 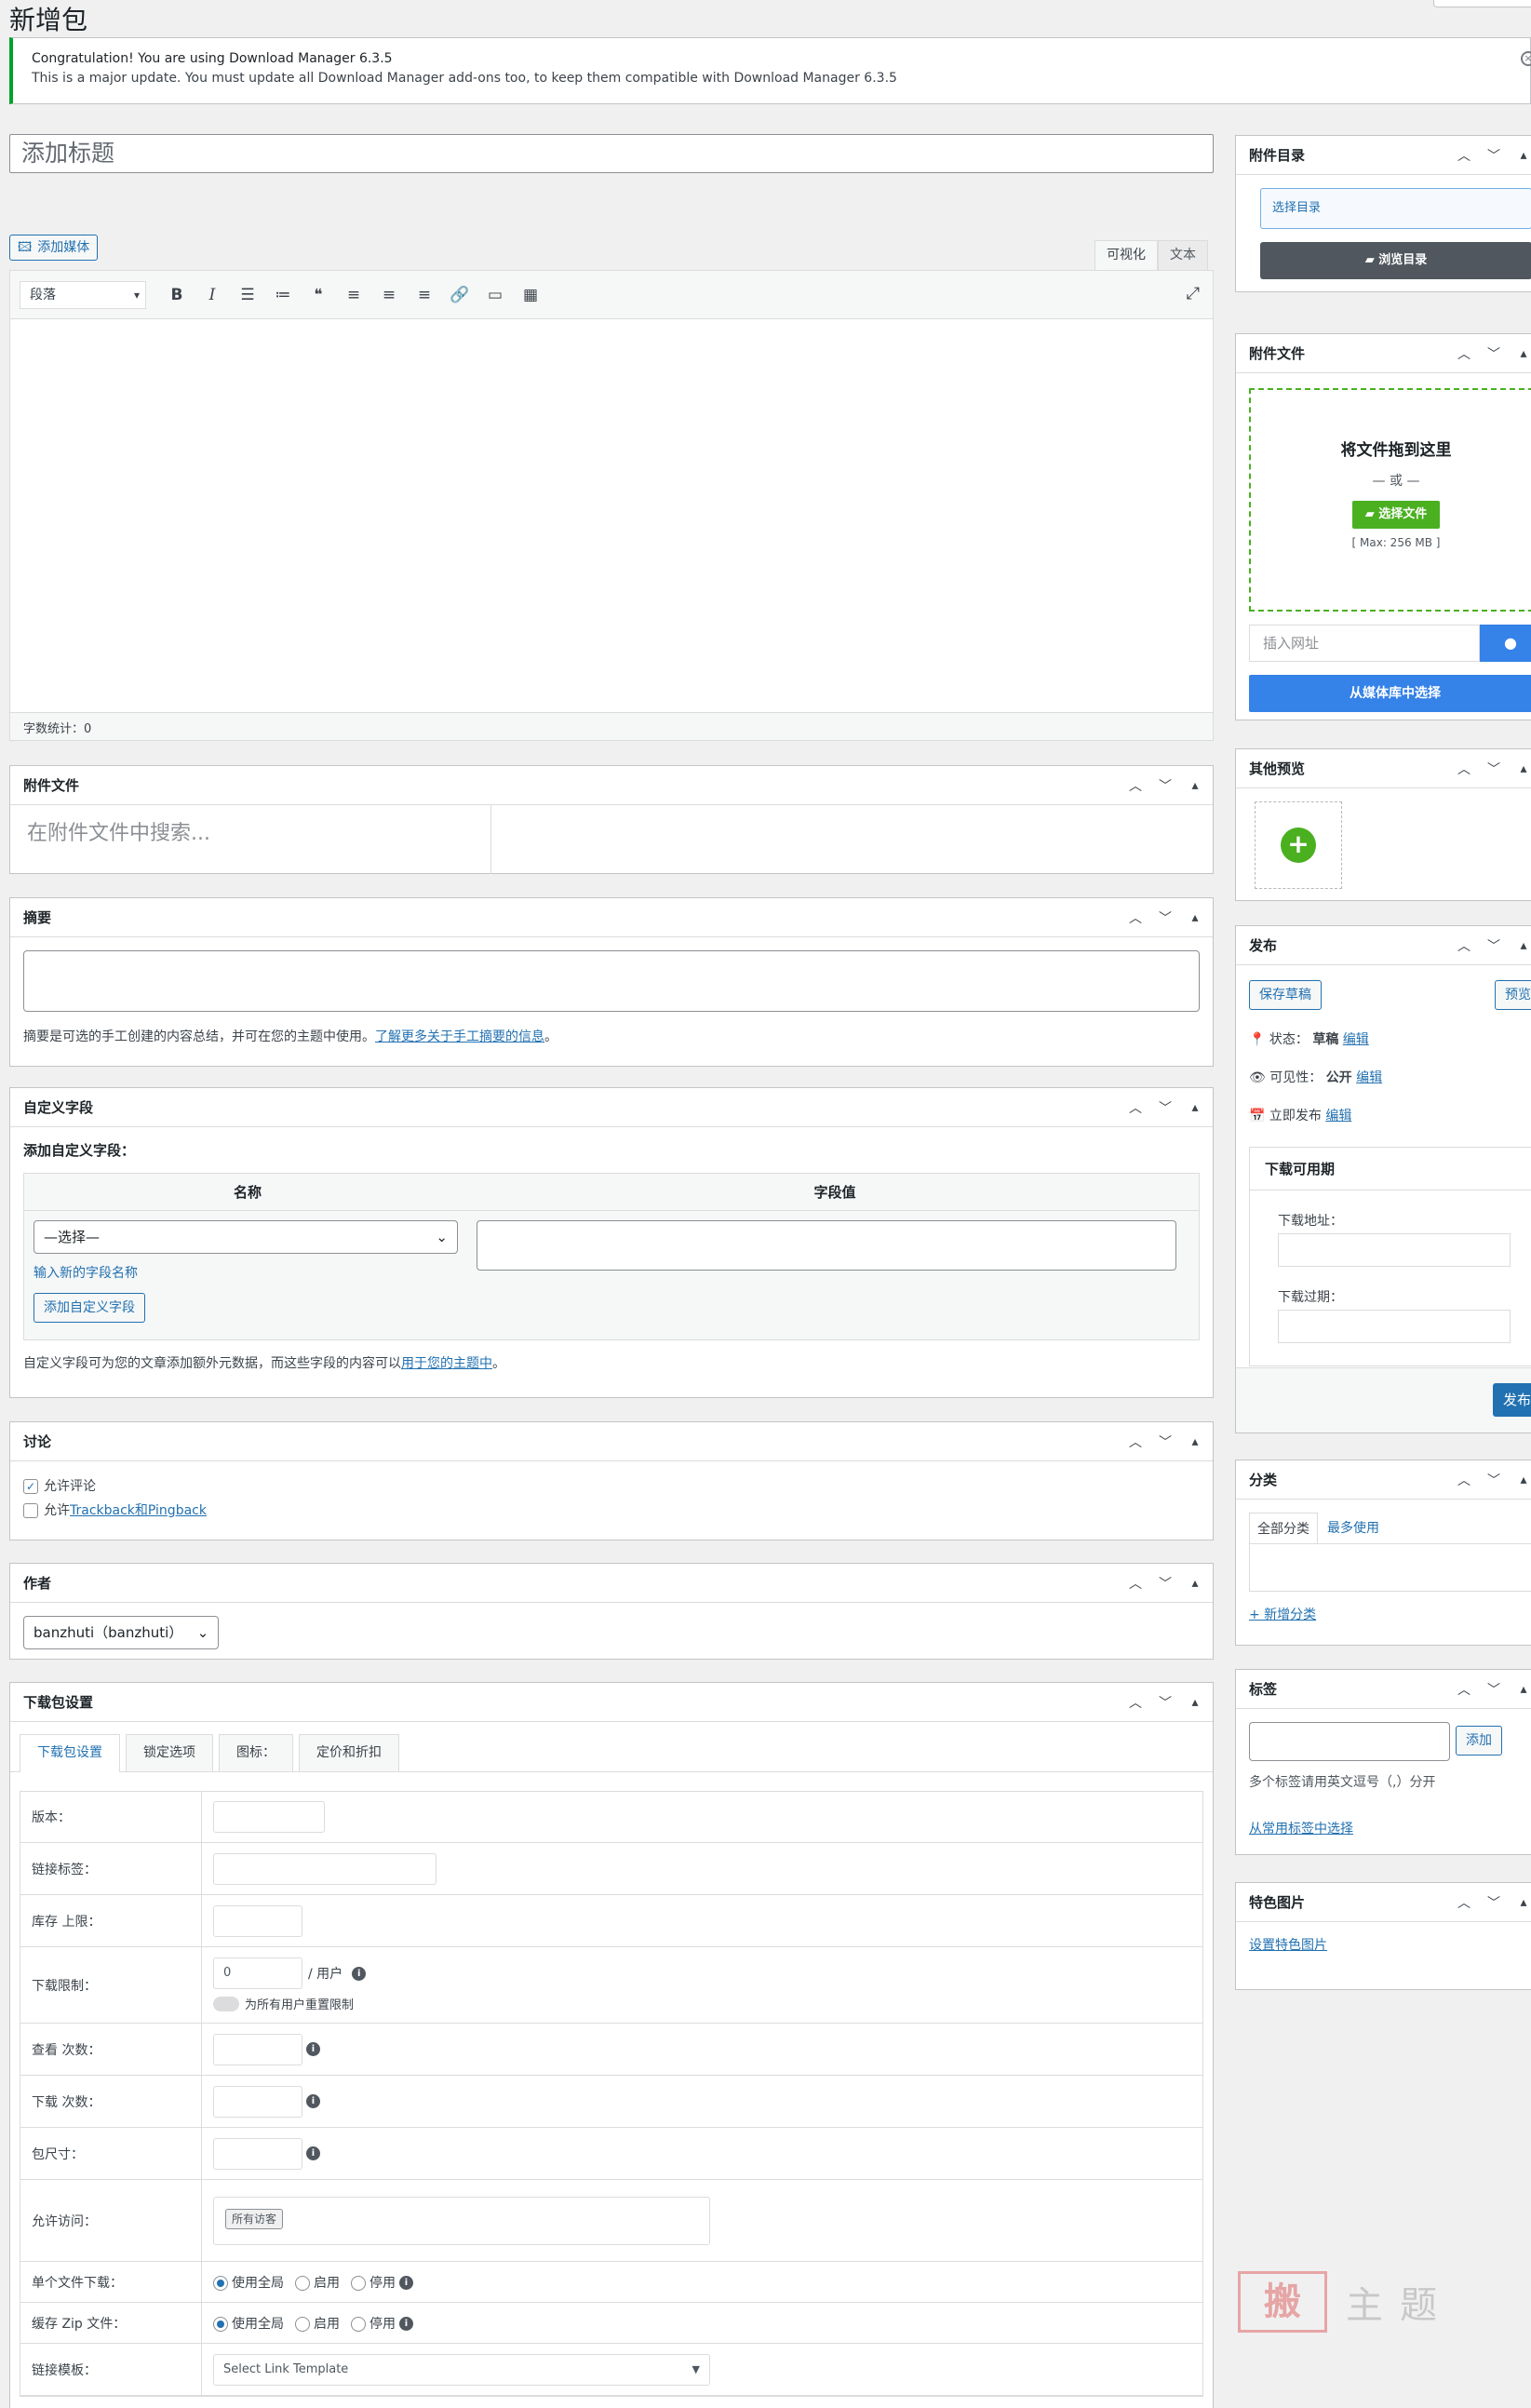 I want to click on read-more-icon: ▭, so click(x=495, y=295).